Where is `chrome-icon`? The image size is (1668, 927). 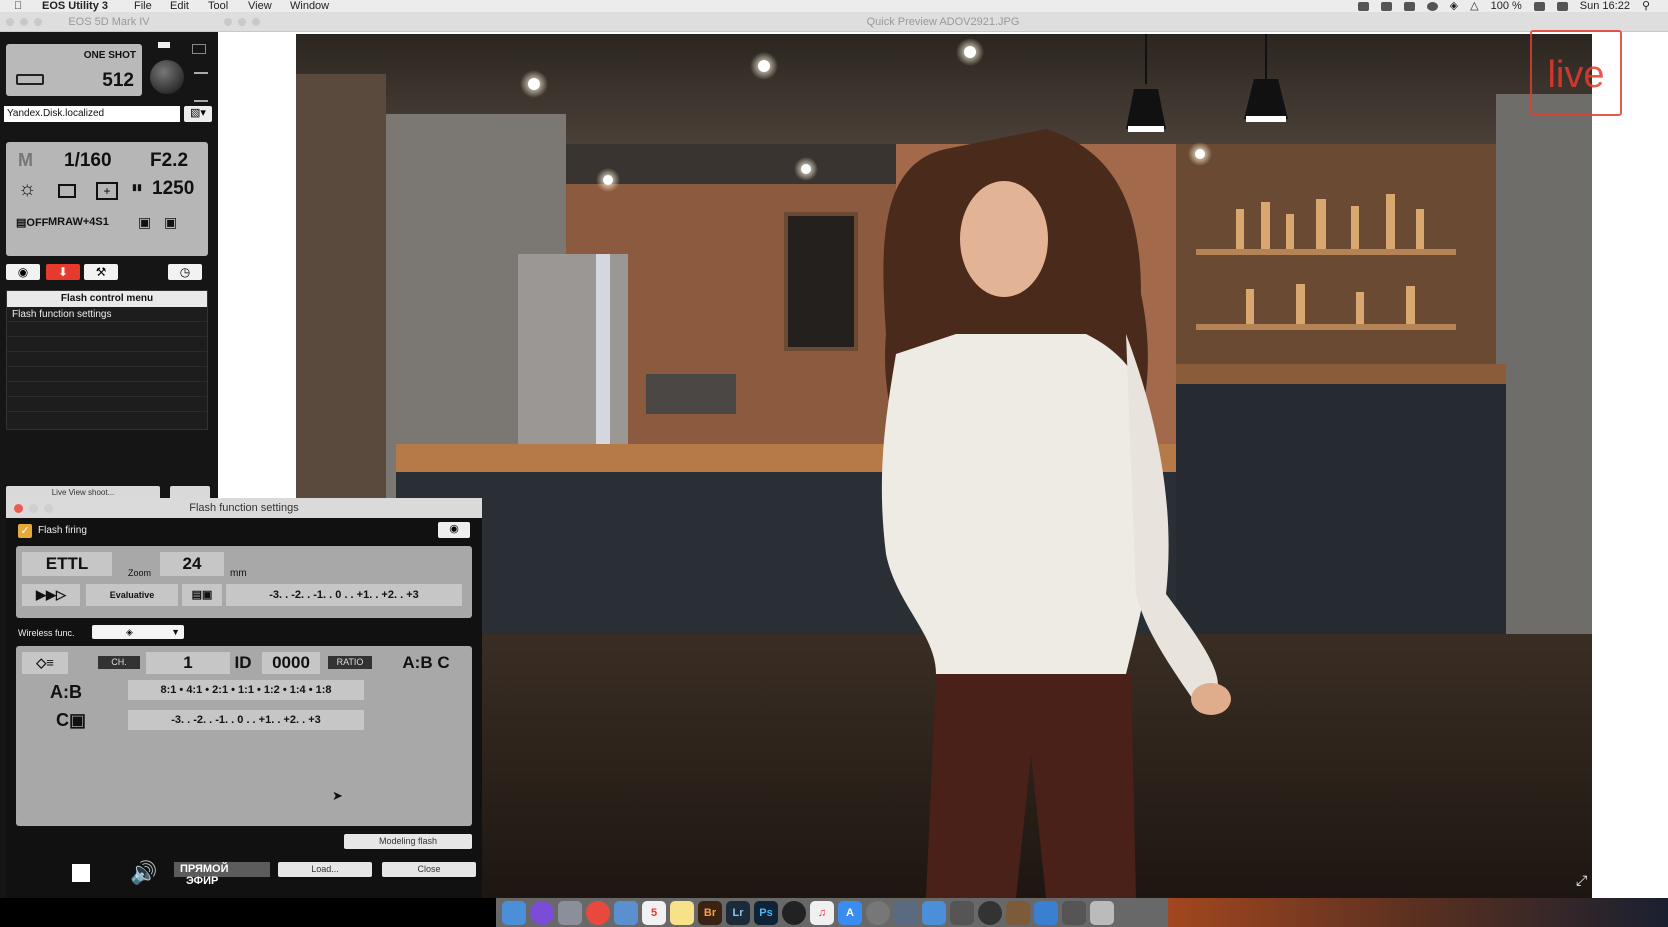
chrome-icon is located at coordinates (598, 912).